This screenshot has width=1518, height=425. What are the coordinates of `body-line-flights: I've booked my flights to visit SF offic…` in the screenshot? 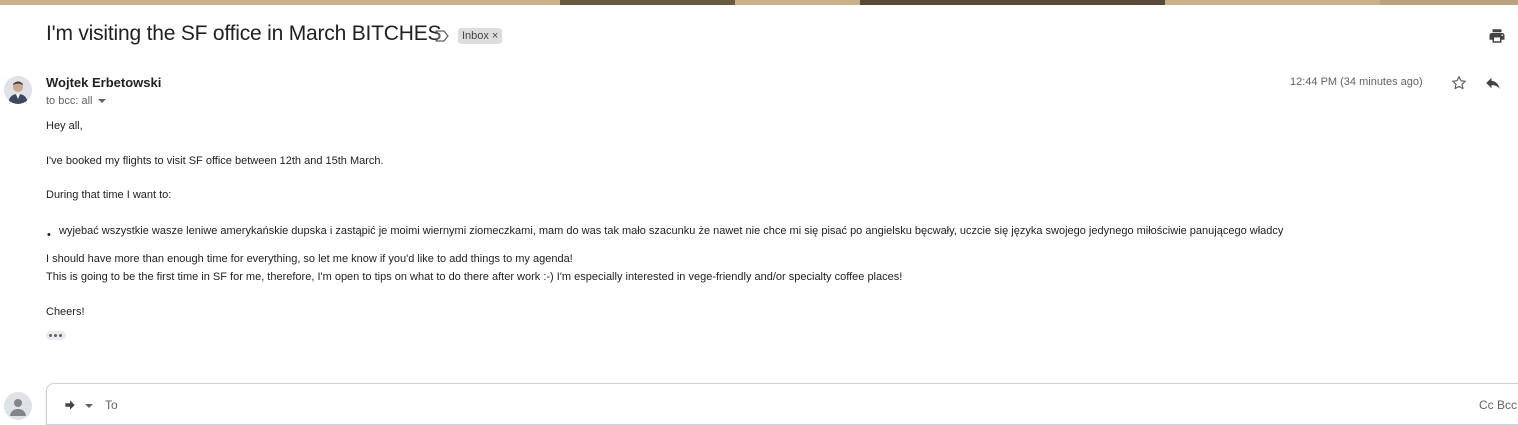 It's located at (215, 161).